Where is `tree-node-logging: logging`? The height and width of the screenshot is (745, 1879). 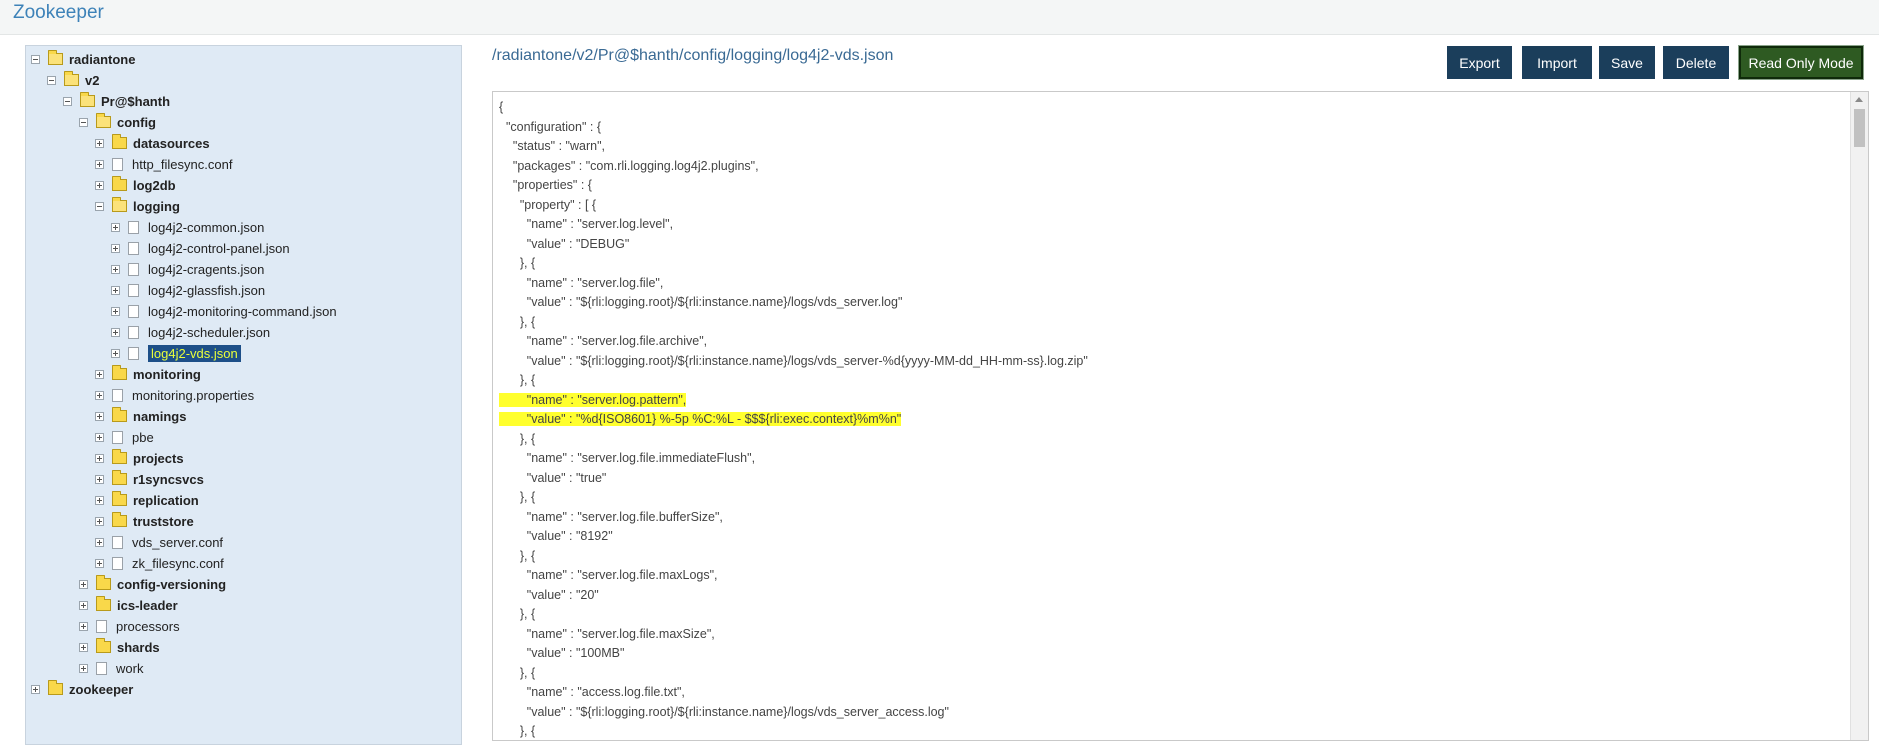
tree-node-logging: logging is located at coordinates (137, 206).